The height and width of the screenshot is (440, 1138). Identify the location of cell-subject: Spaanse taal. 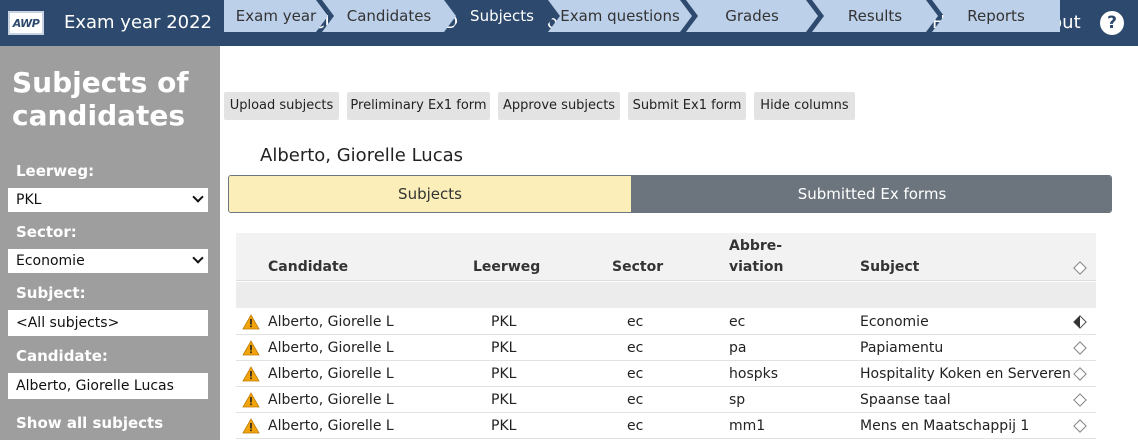
(905, 400).